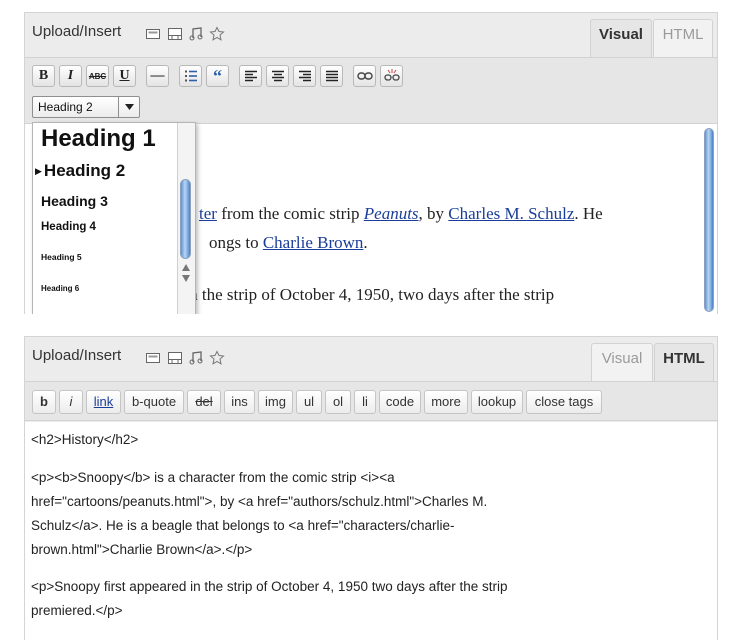  Describe the element at coordinates (74, 201) in the screenshot. I see `heading-3-option: Heading 3` at that location.